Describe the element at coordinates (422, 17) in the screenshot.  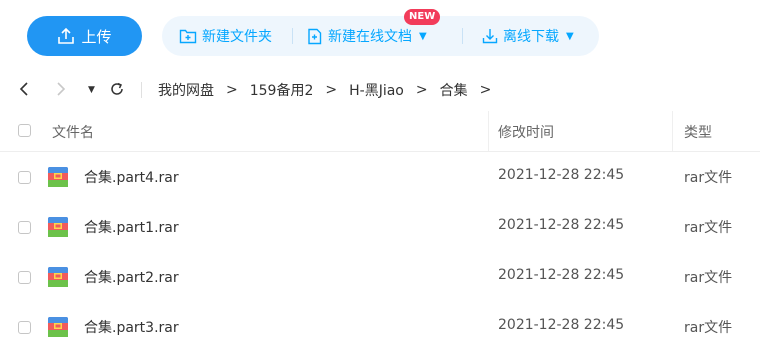
I see `new-badge: NEW` at that location.